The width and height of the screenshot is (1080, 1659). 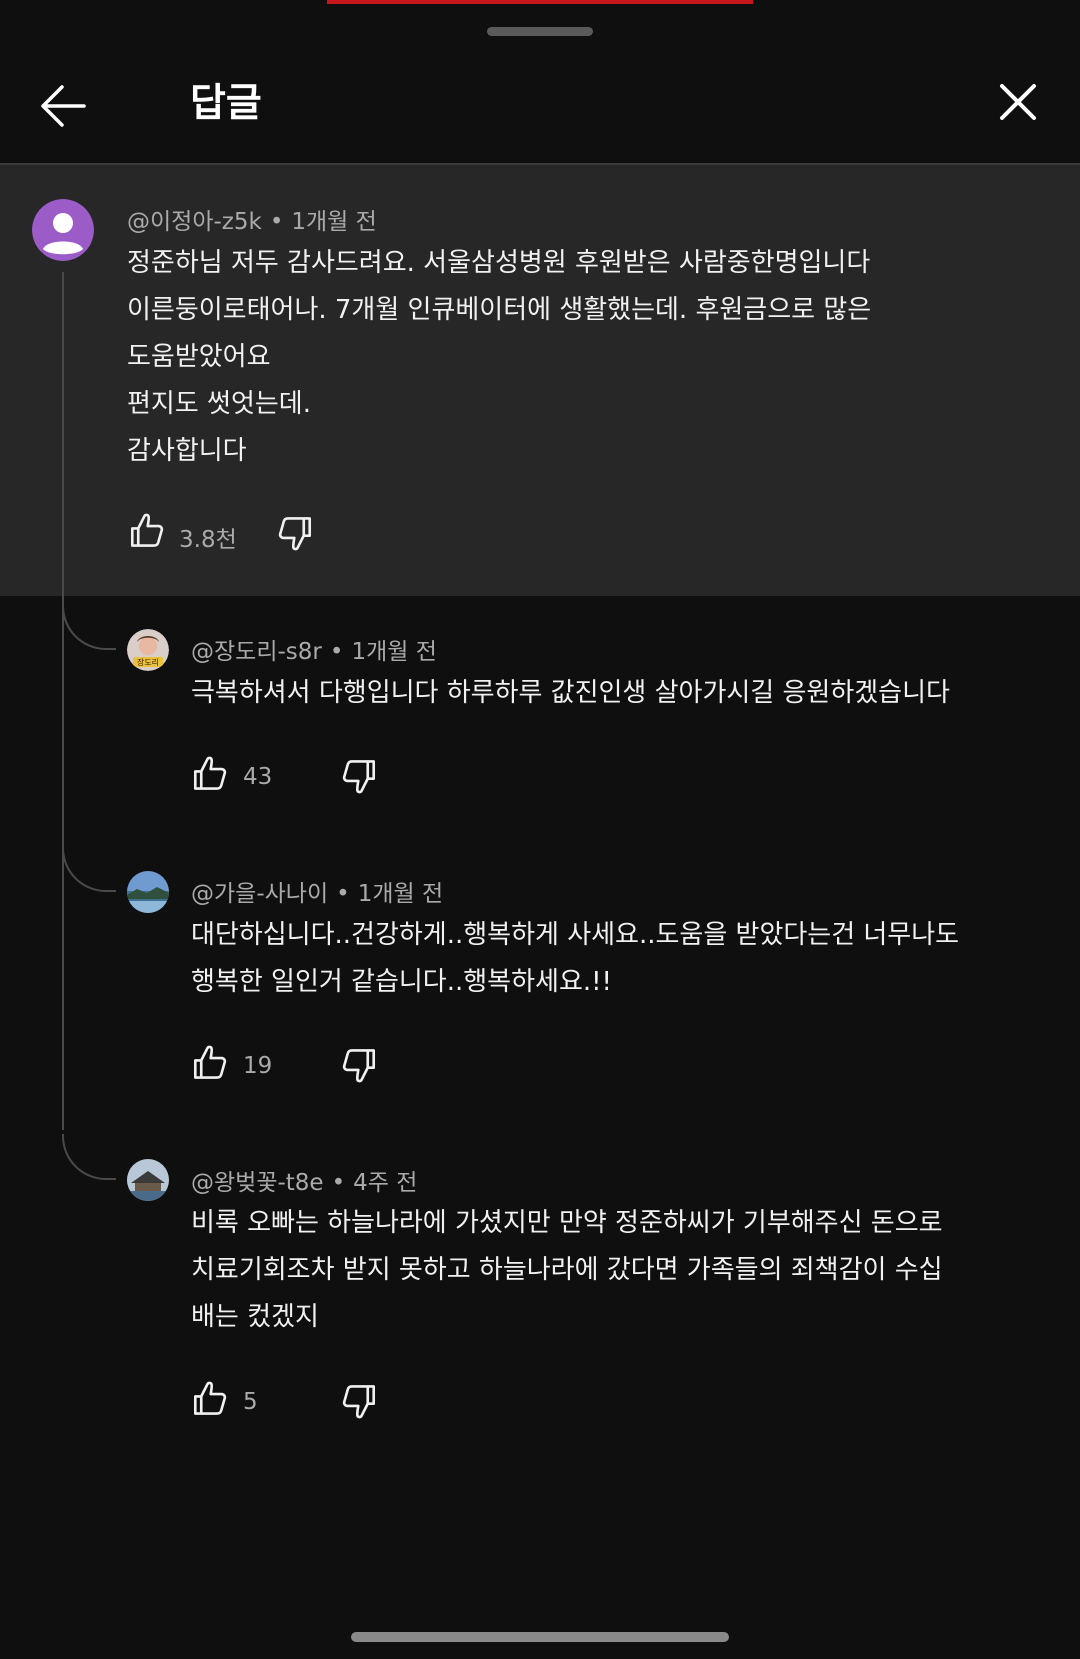 I want to click on comment-line: 감사합니다, so click(x=187, y=451).